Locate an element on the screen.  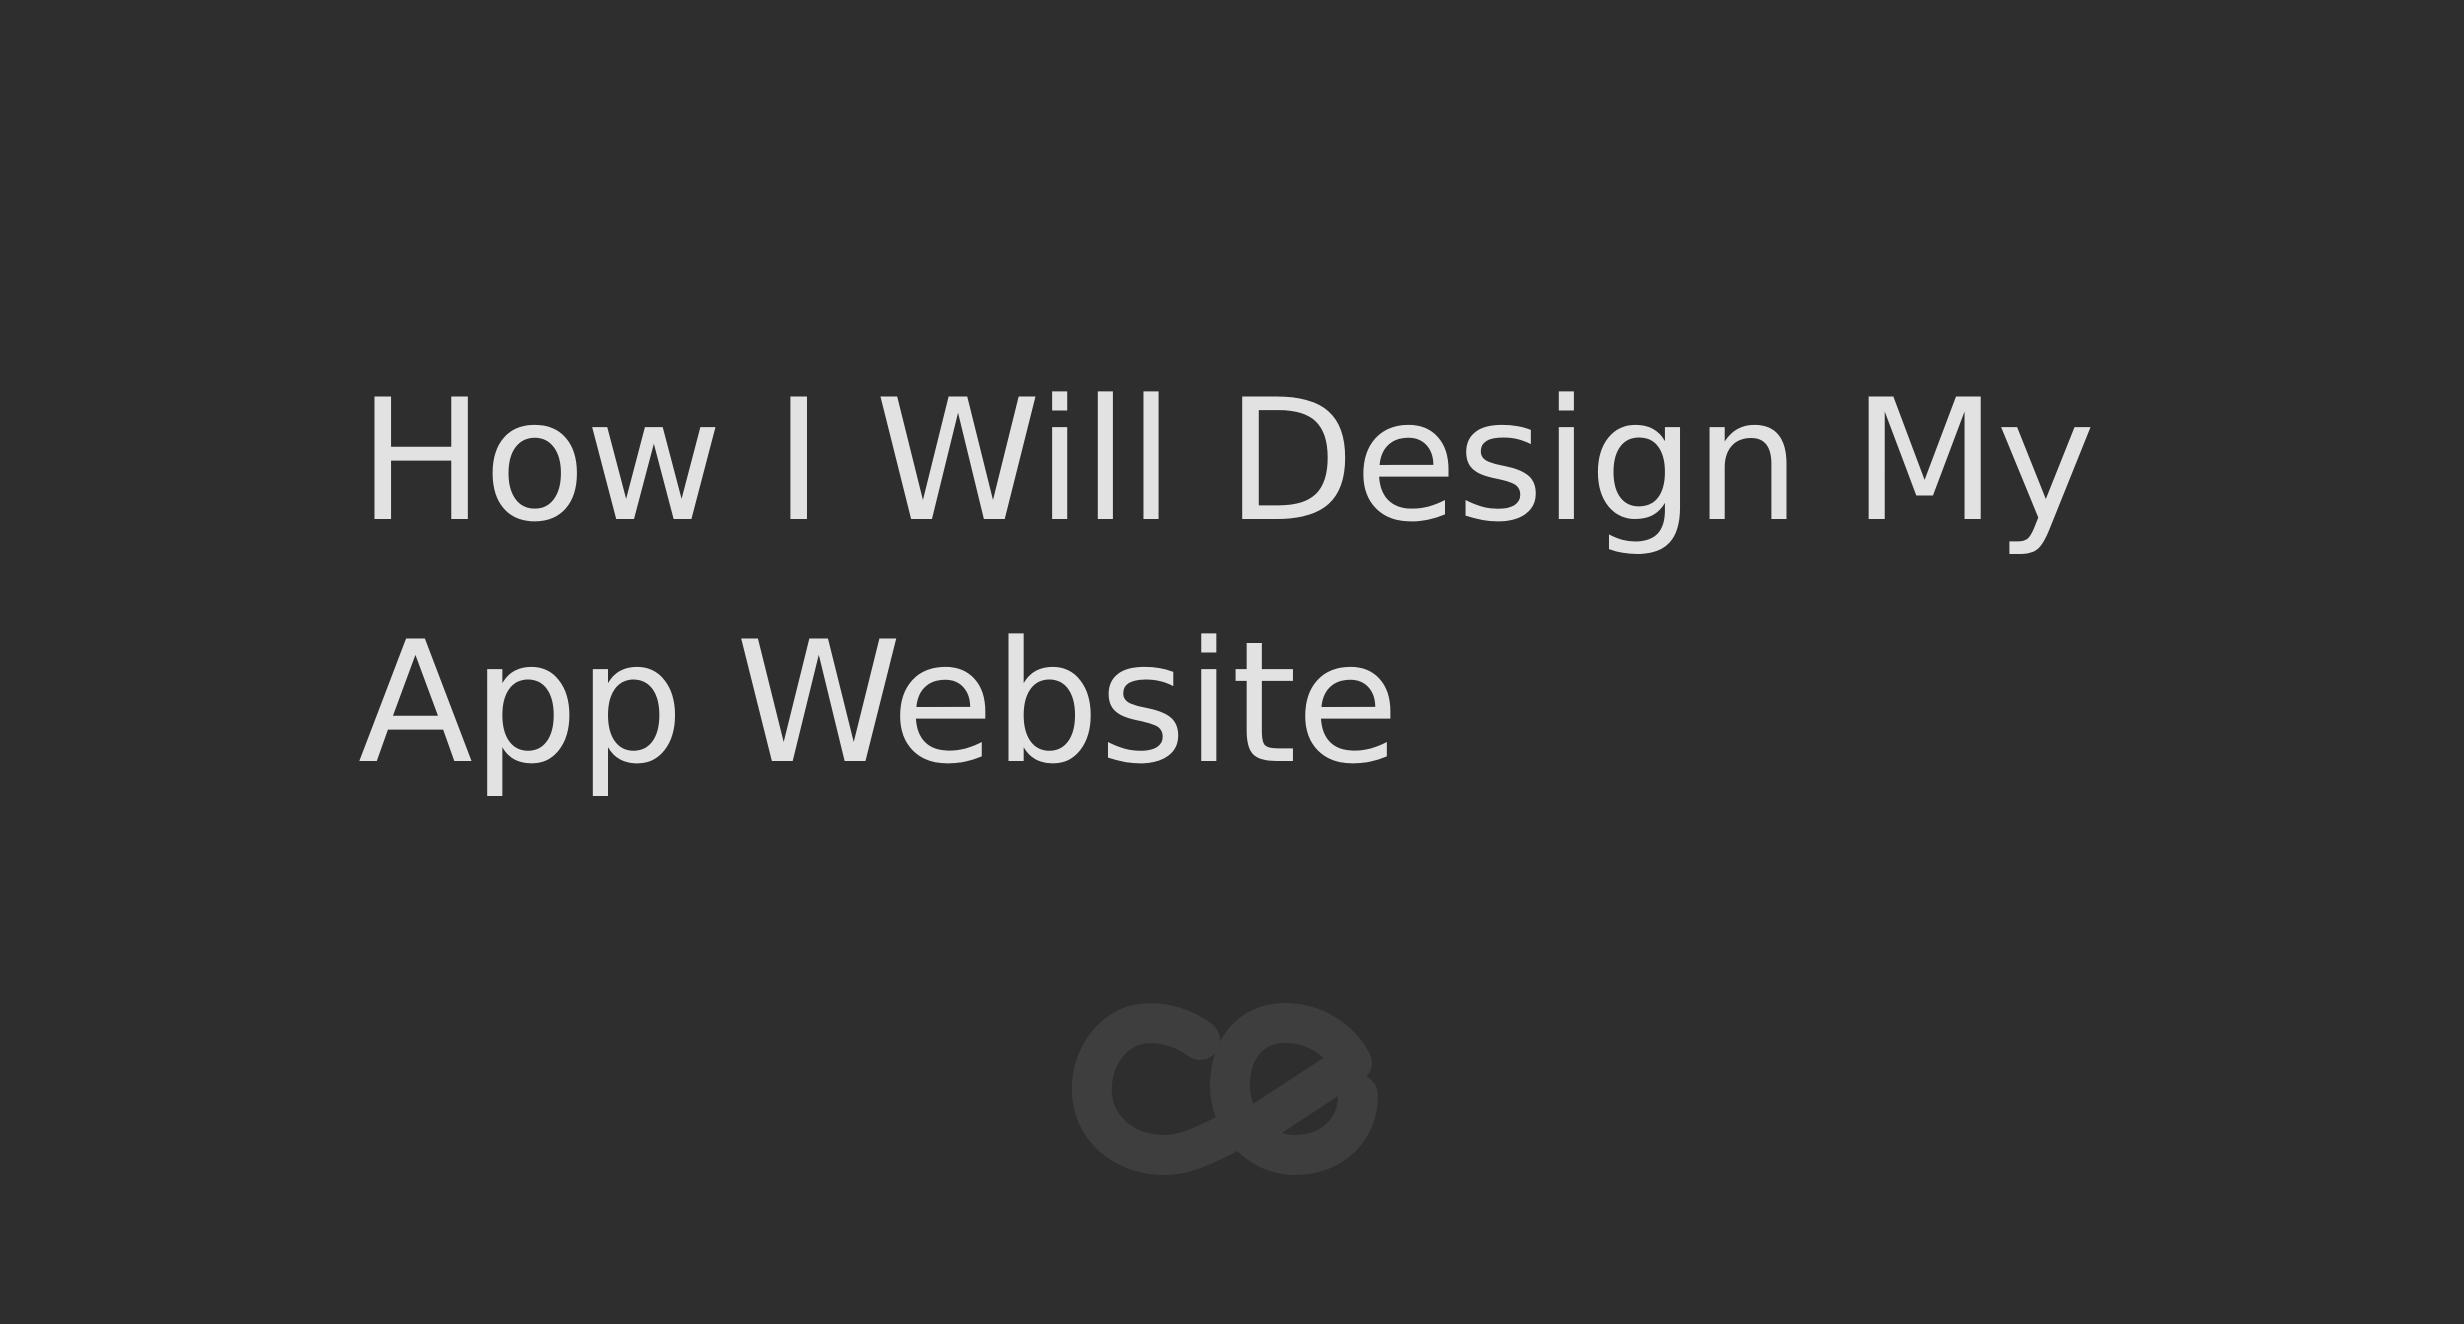
ce-logo-icon is located at coordinates (1232, 1092).